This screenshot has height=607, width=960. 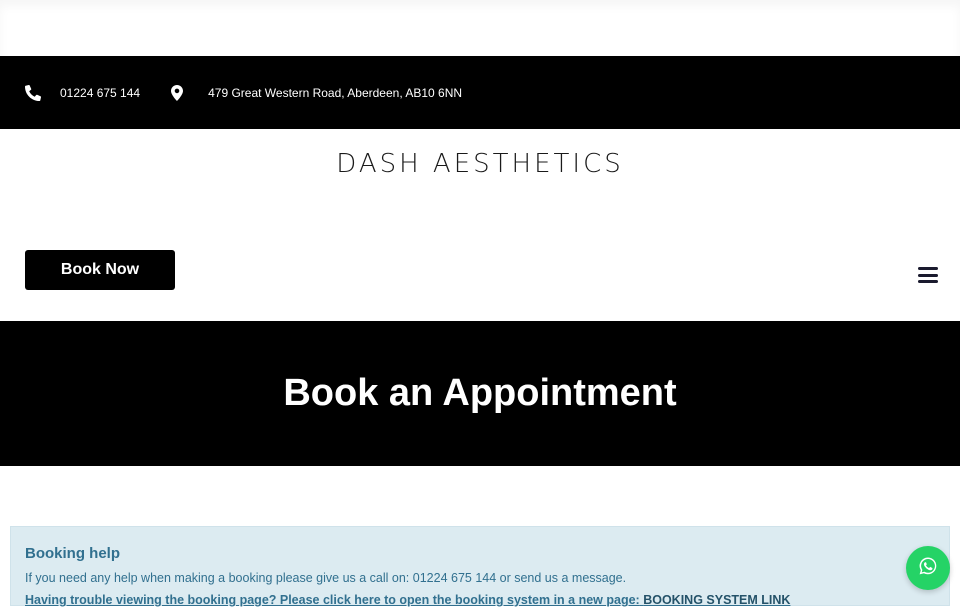 What do you see at coordinates (72, 553) in the screenshot?
I see `booking-help-title: Booking help` at bounding box center [72, 553].